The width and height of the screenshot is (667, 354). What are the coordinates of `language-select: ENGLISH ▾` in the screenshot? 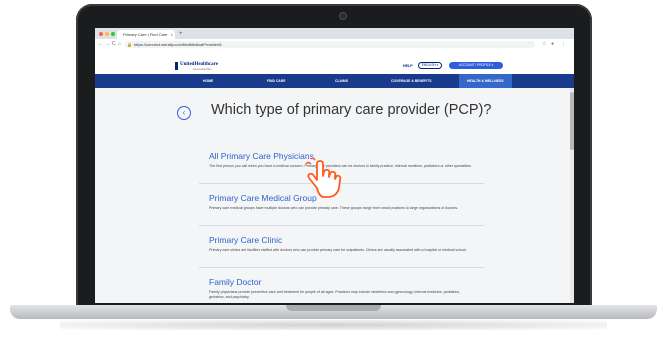 It's located at (430, 65).